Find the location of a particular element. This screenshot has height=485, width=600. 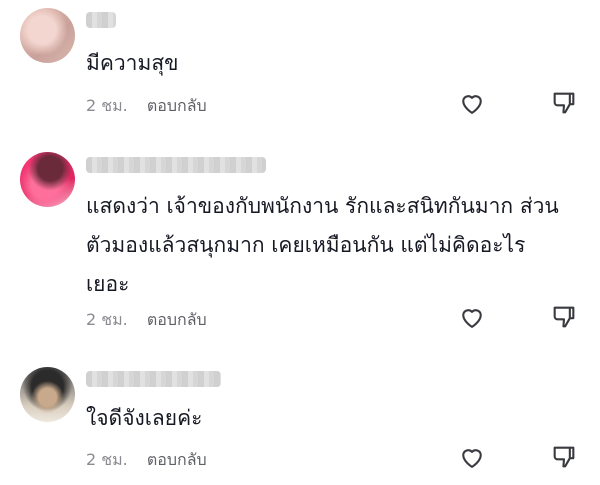

comment-text: ใจดีจังเลยค่ะ is located at coordinates (144, 418).